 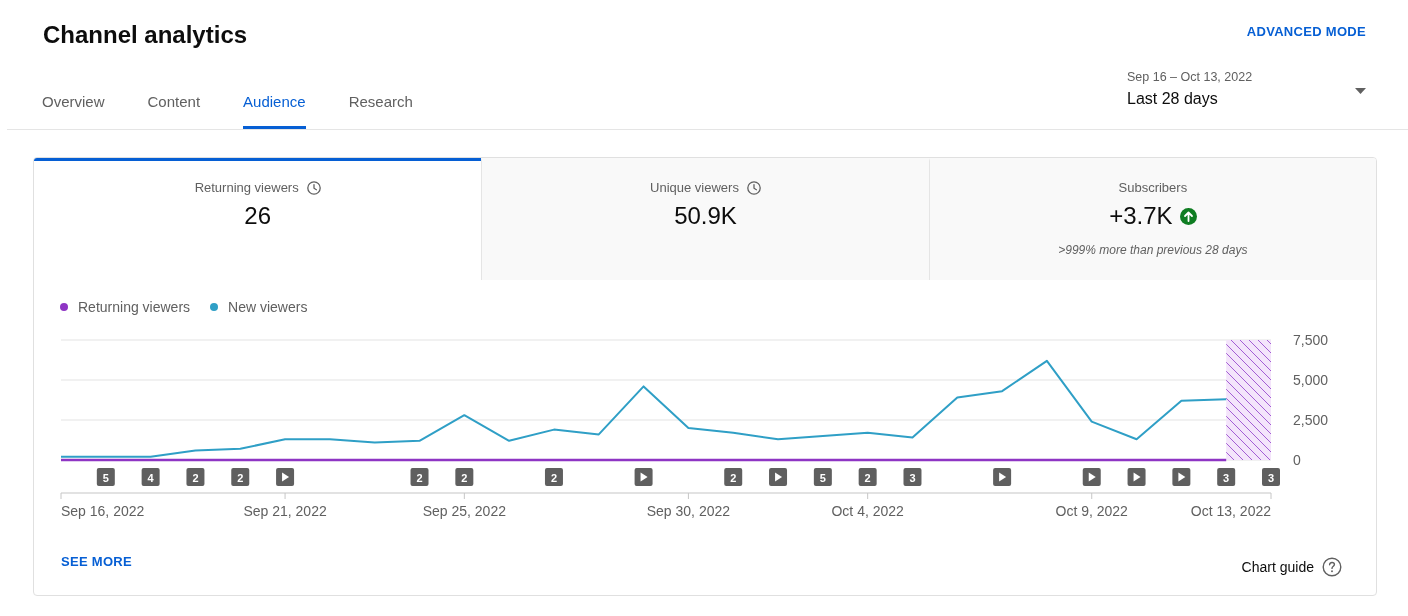 What do you see at coordinates (1190, 77) in the screenshot?
I see `date-range-text: Sep 16 – Oct 13, 2022` at bounding box center [1190, 77].